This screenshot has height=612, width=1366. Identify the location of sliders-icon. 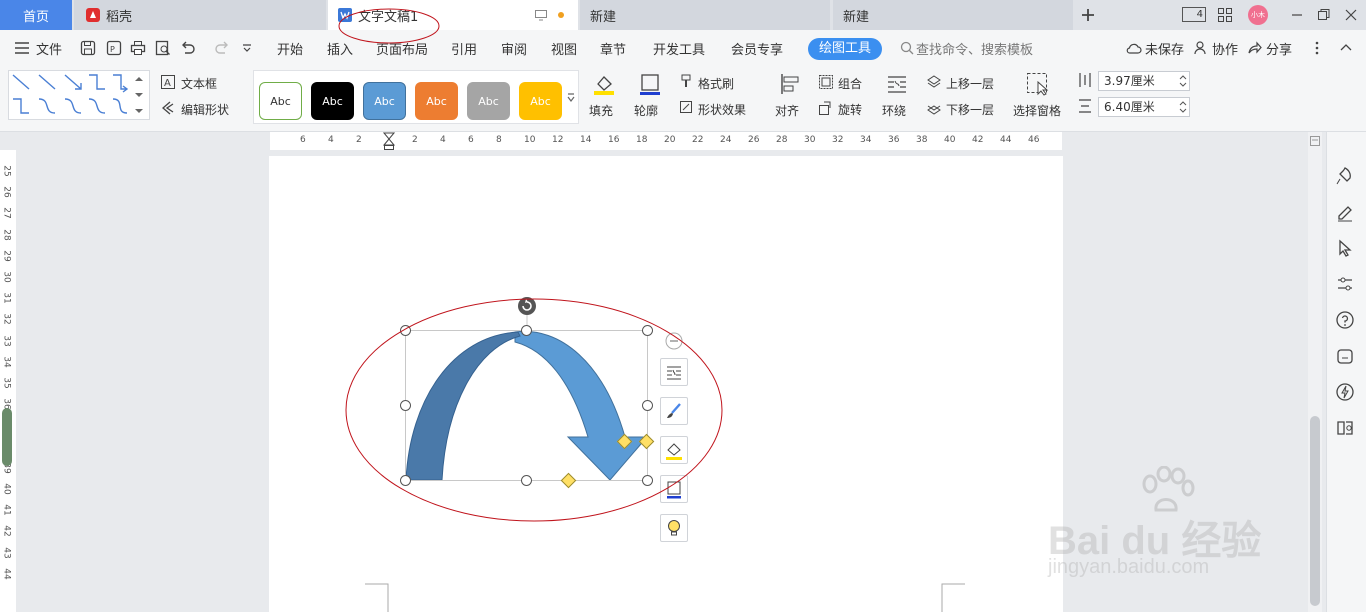
(1345, 284).